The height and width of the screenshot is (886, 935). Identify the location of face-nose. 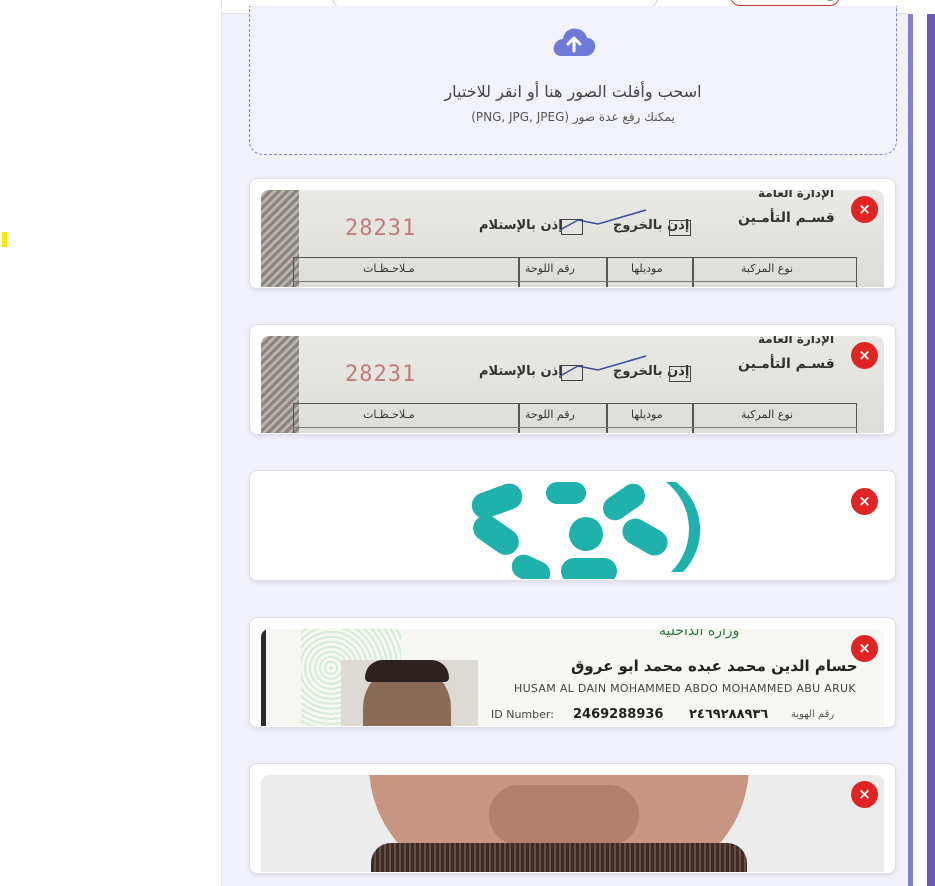
(564, 815).